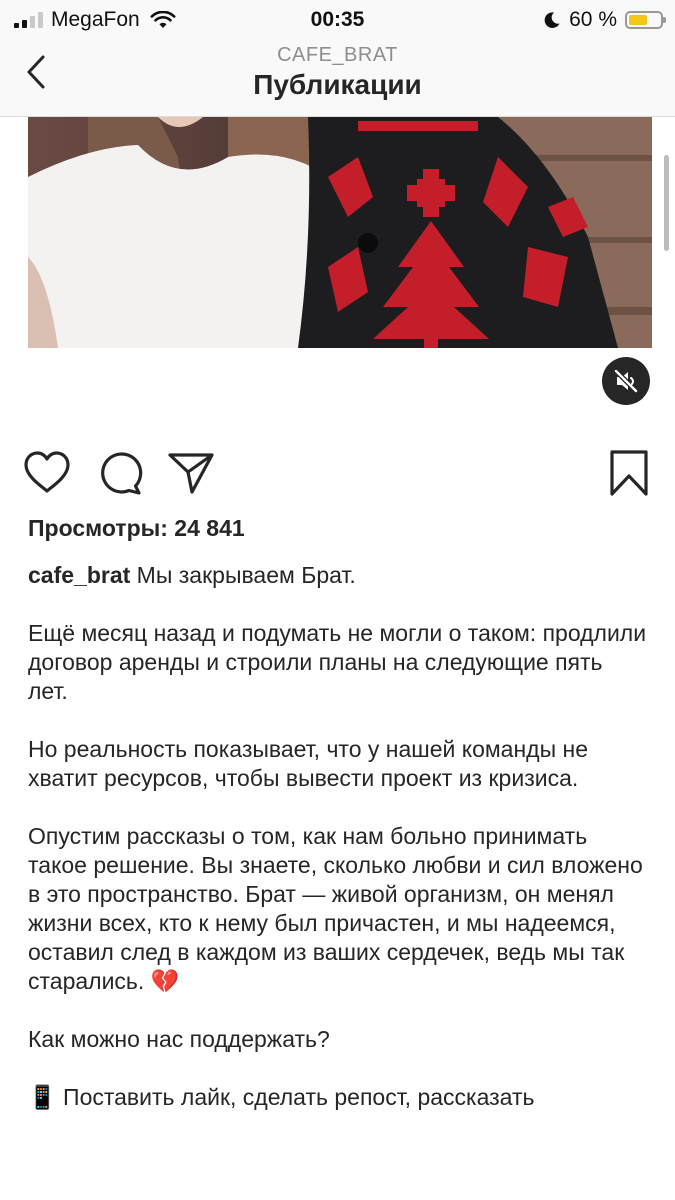 This screenshot has width=675, height=1200. Describe the element at coordinates (337, 84) in the screenshot. I see `page-title: Публикации` at that location.